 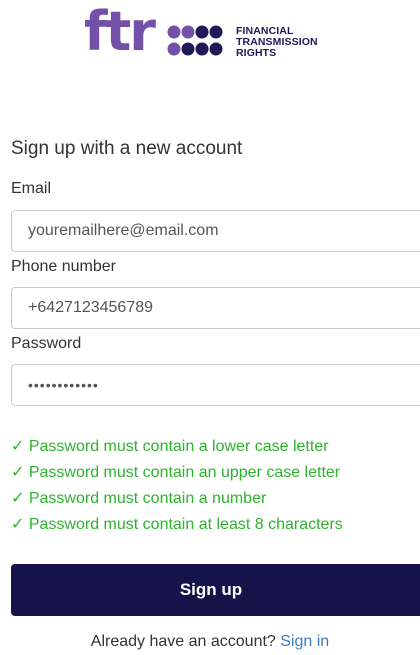 What do you see at coordinates (120, 31) in the screenshot?
I see `logo-wordmark: ftr` at bounding box center [120, 31].